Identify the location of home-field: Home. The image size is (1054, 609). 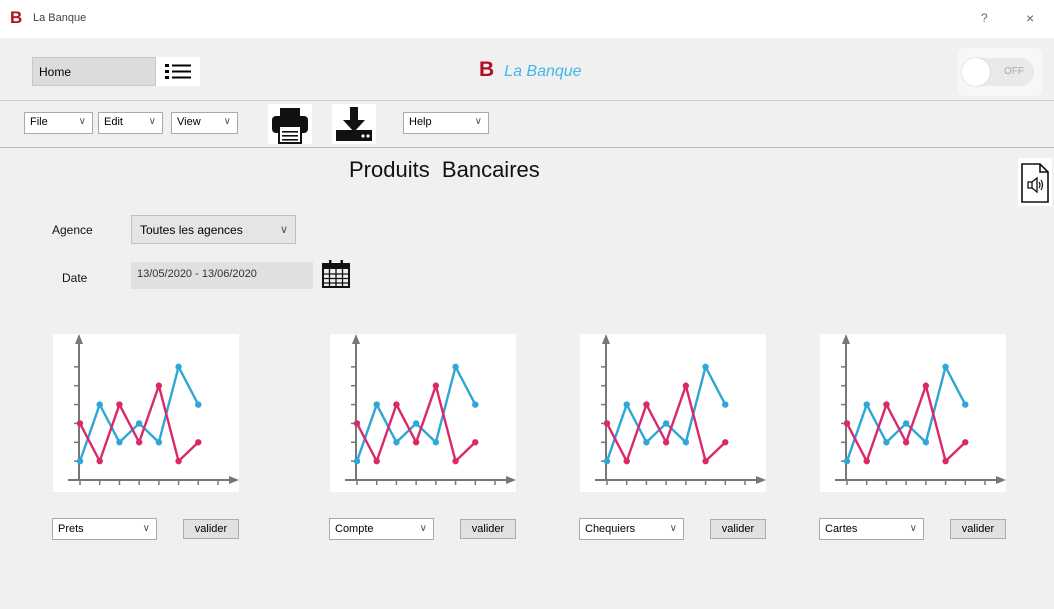
(94, 71).